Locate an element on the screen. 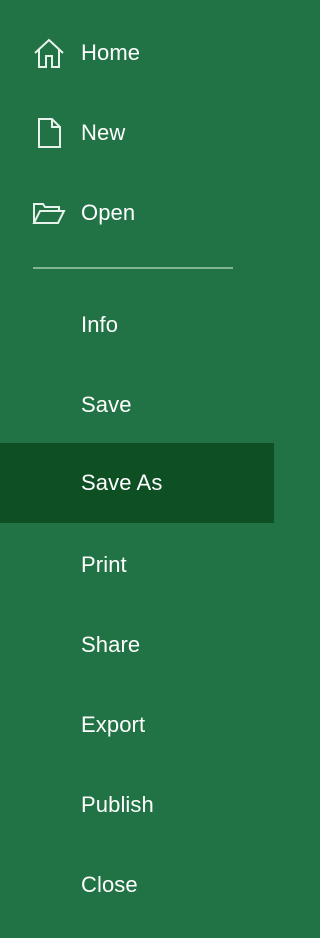 This screenshot has width=320, height=938. nav-label-export: Export is located at coordinates (113, 724).